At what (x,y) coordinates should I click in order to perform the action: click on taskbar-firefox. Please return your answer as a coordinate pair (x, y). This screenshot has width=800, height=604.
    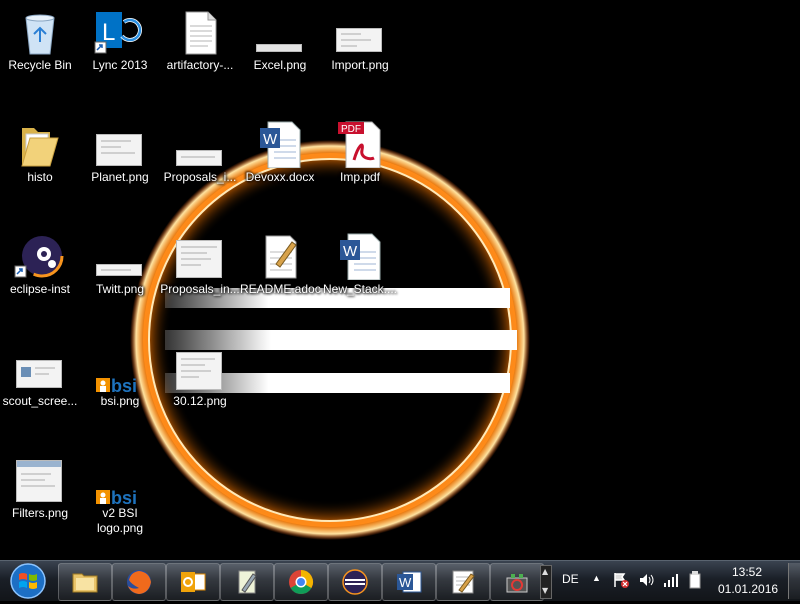
    Looking at the image, I should click on (139, 582).